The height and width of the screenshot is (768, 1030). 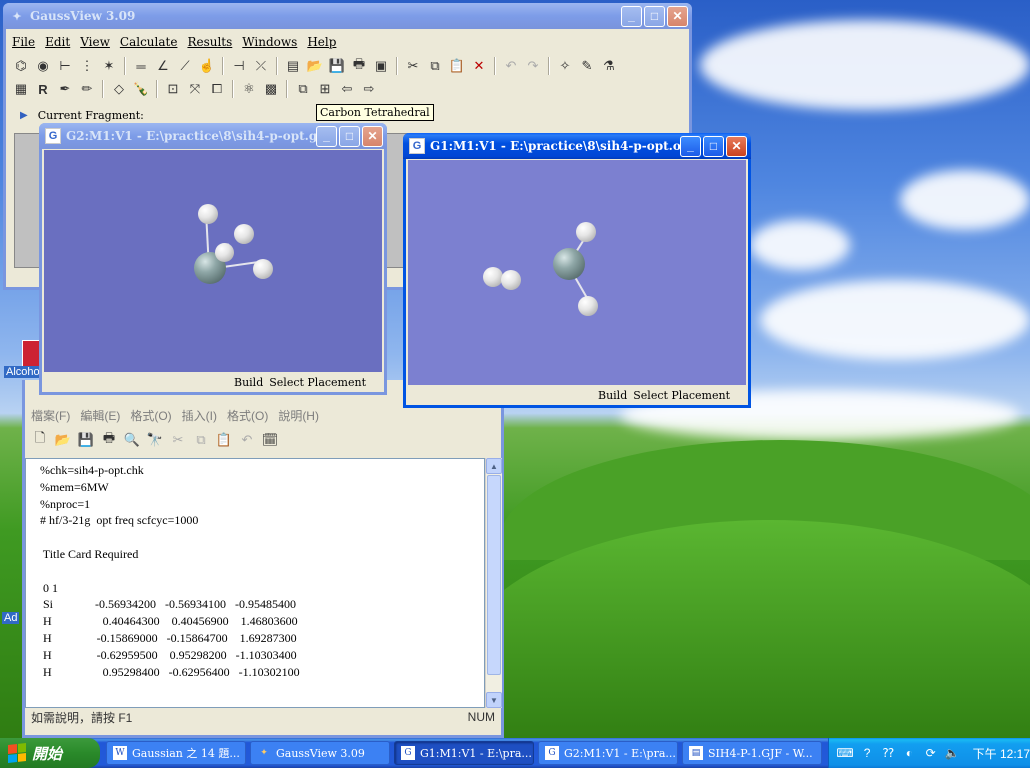 I want to click on inquire-icon: ☝, so click(x=207, y=66).